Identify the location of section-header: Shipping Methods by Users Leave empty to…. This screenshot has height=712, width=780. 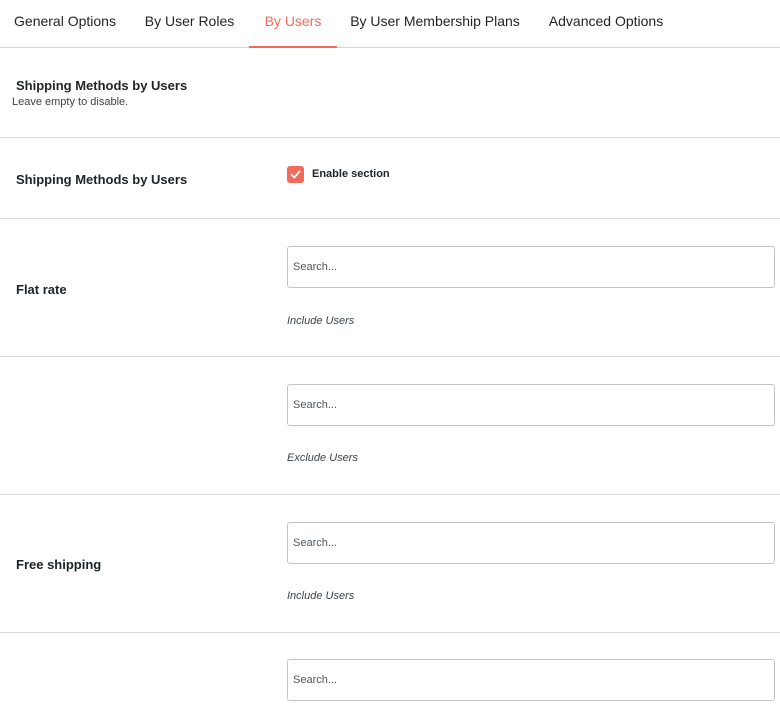
(390, 93).